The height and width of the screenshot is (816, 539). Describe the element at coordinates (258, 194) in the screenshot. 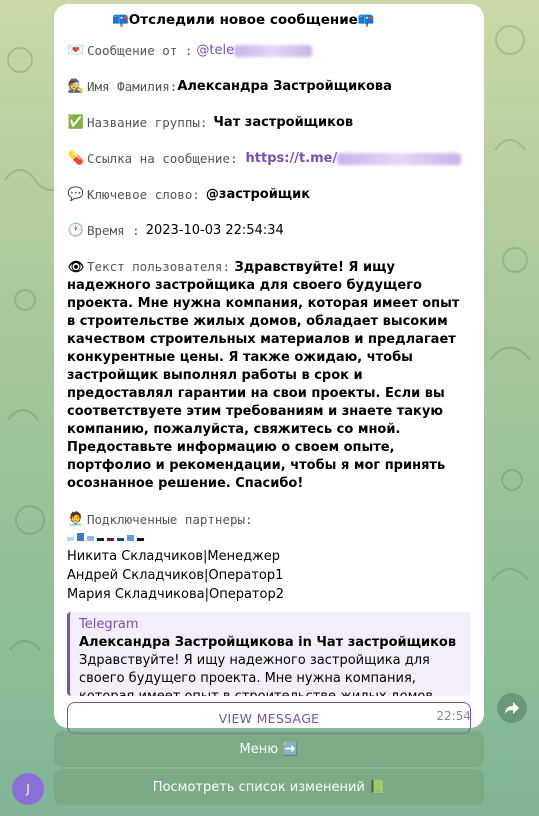

I see `keyword-value: @застройщик` at that location.